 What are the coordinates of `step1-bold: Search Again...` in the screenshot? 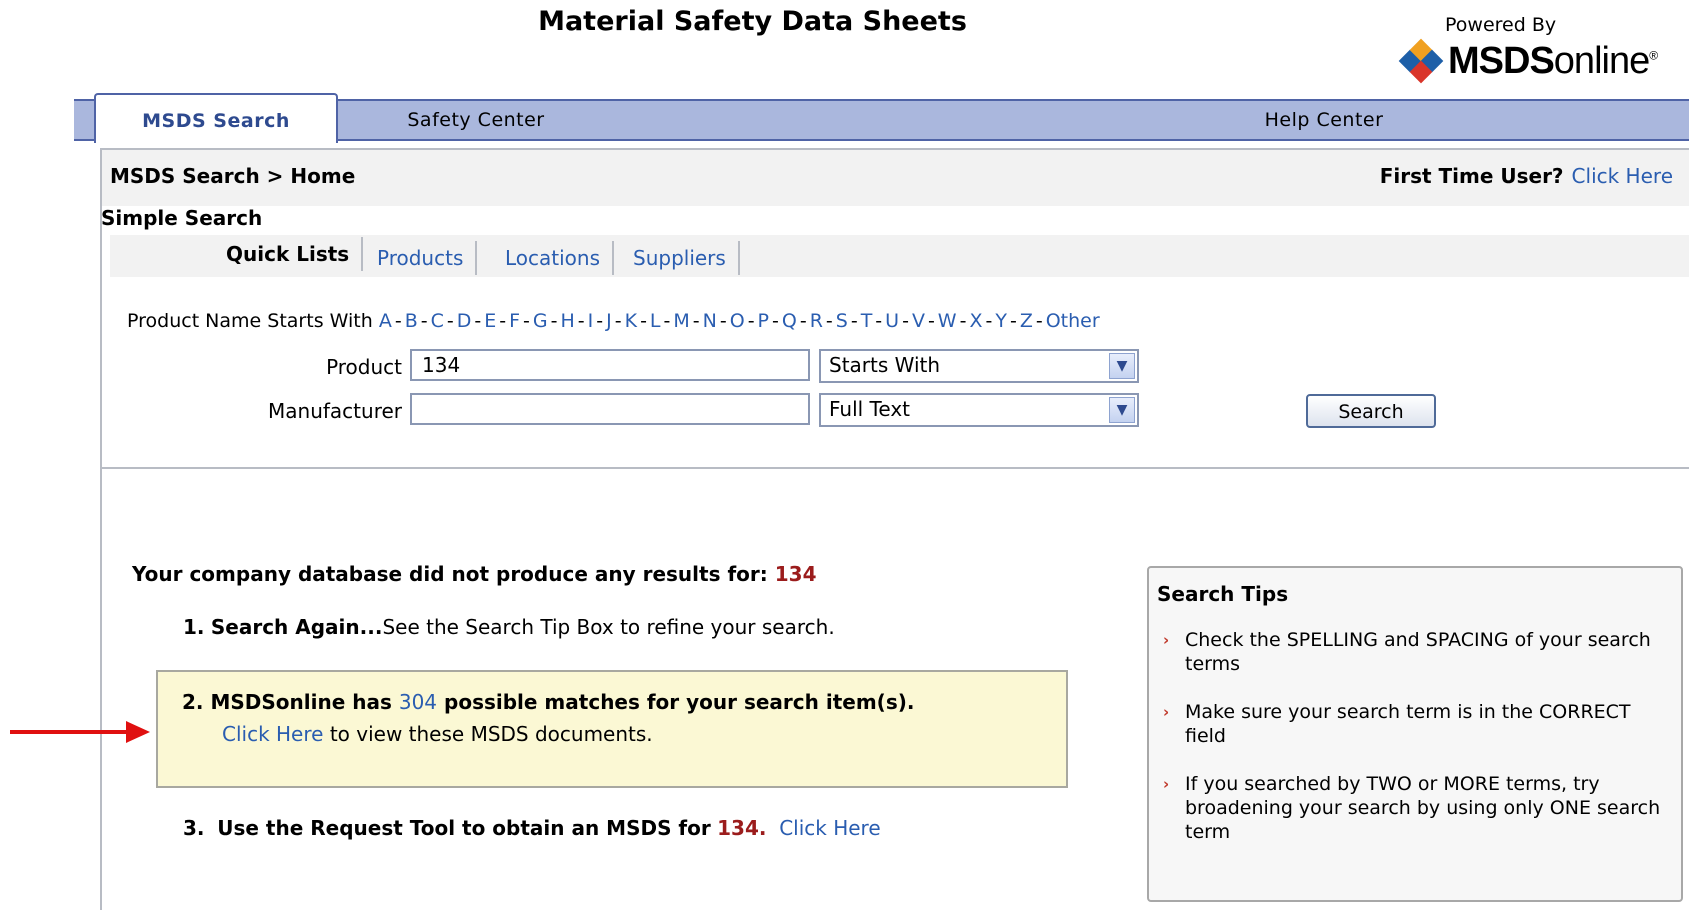 It's located at (296, 627).